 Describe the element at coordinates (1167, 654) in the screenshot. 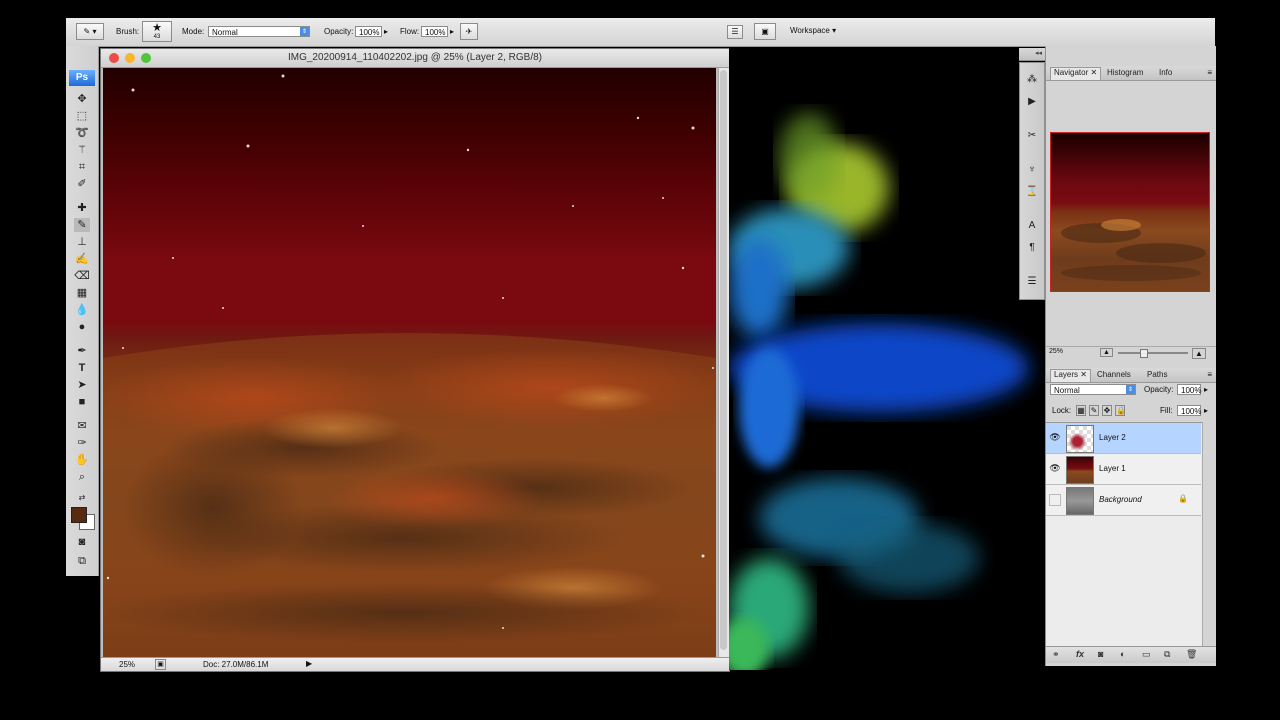

I see `new-layer-icon: ⧉` at that location.